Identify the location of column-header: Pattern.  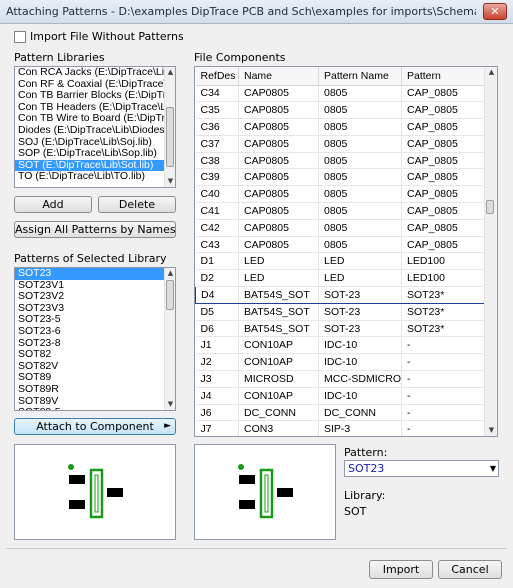
(443, 76).